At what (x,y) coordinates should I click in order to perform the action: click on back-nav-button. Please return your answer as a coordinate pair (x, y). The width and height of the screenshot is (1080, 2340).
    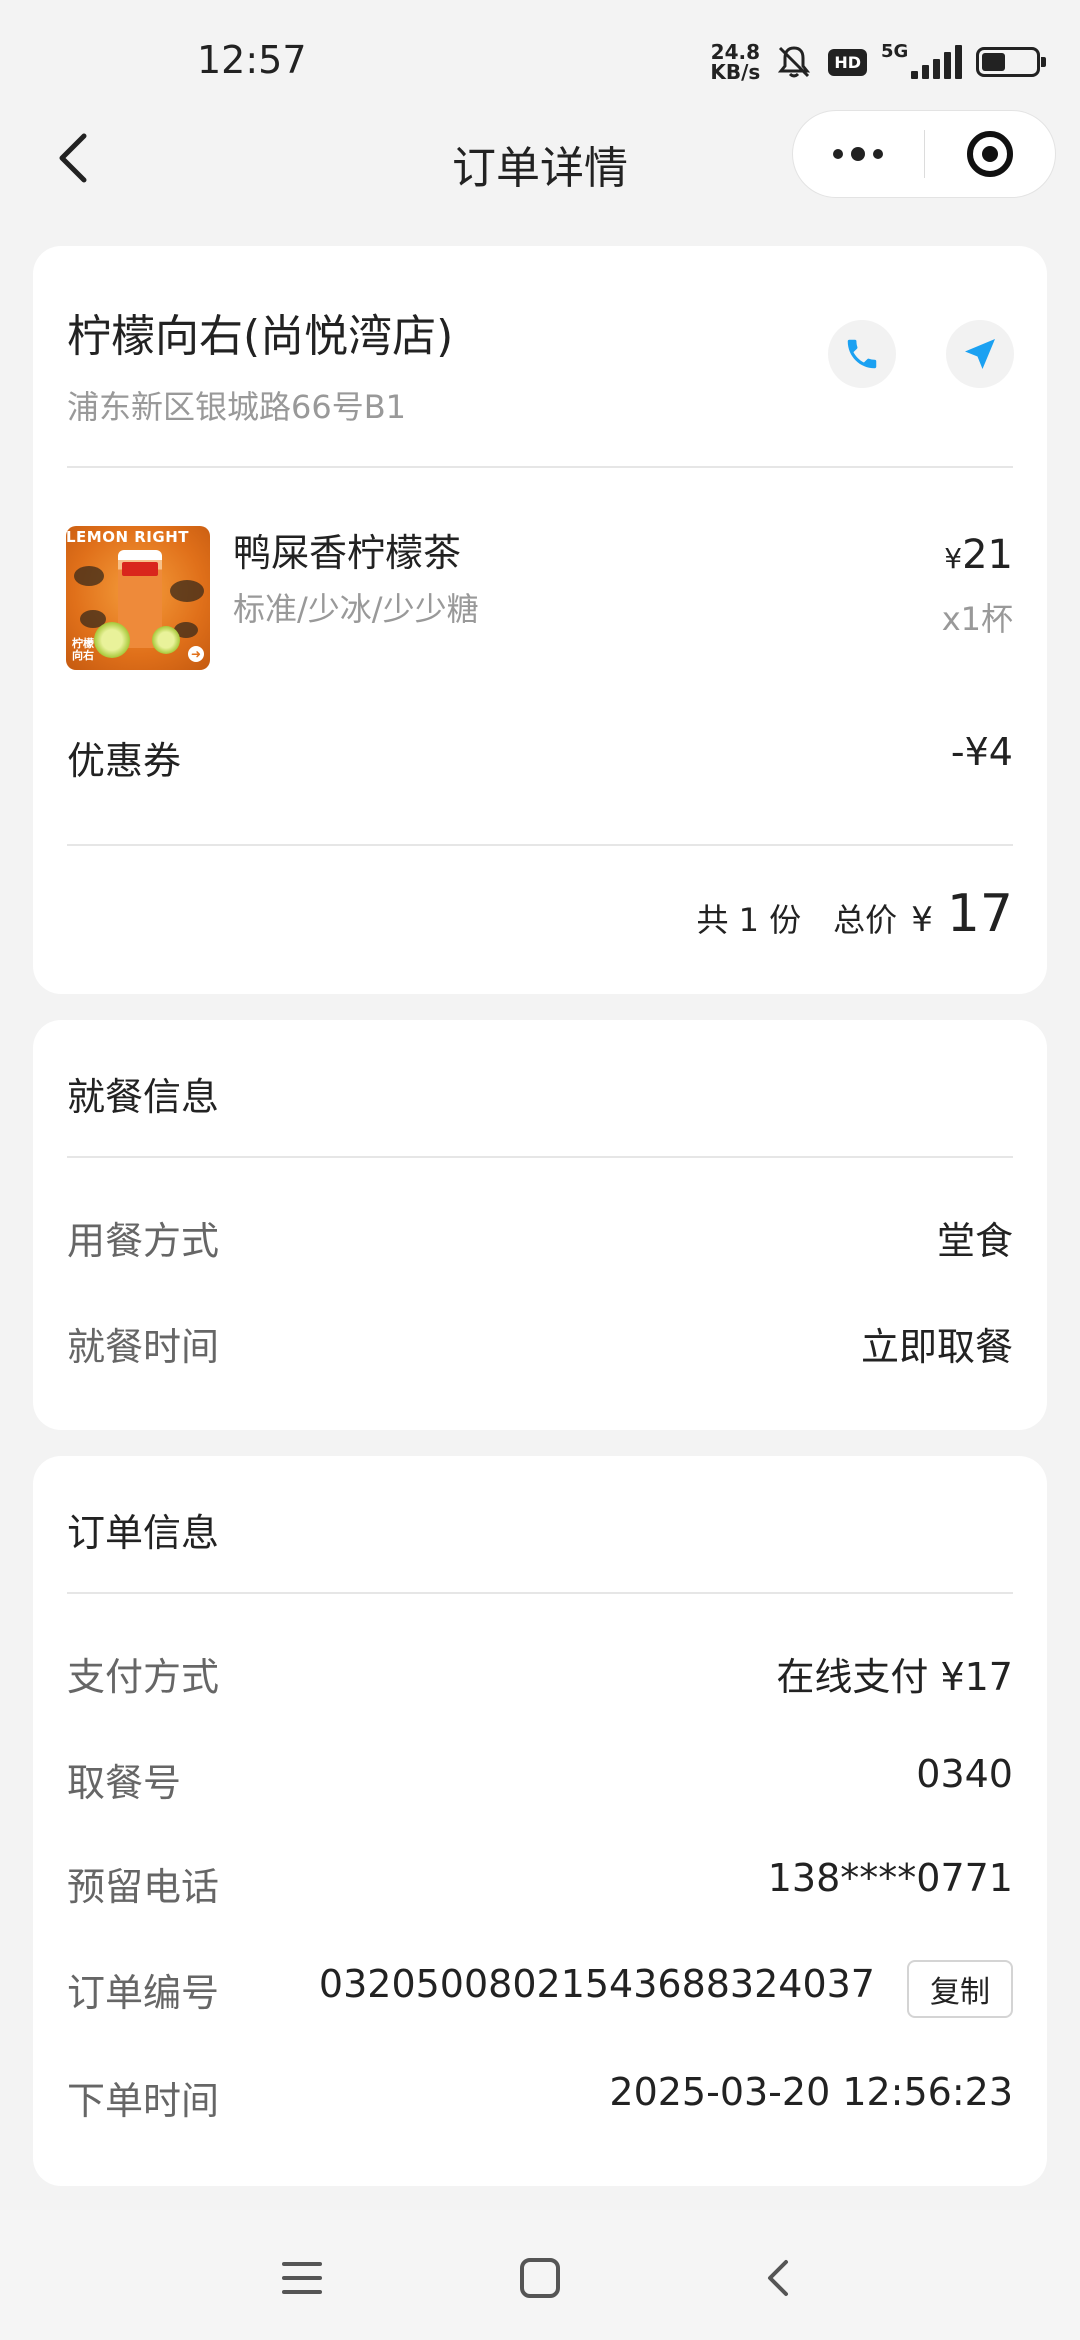
    Looking at the image, I should click on (778, 2278).